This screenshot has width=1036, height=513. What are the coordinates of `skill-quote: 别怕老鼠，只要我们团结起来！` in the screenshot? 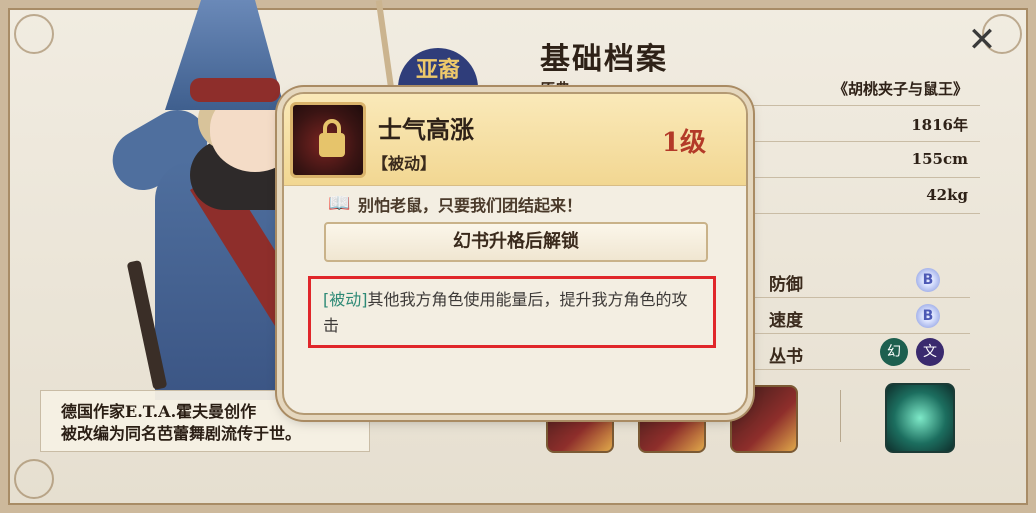 It's located at (470, 205).